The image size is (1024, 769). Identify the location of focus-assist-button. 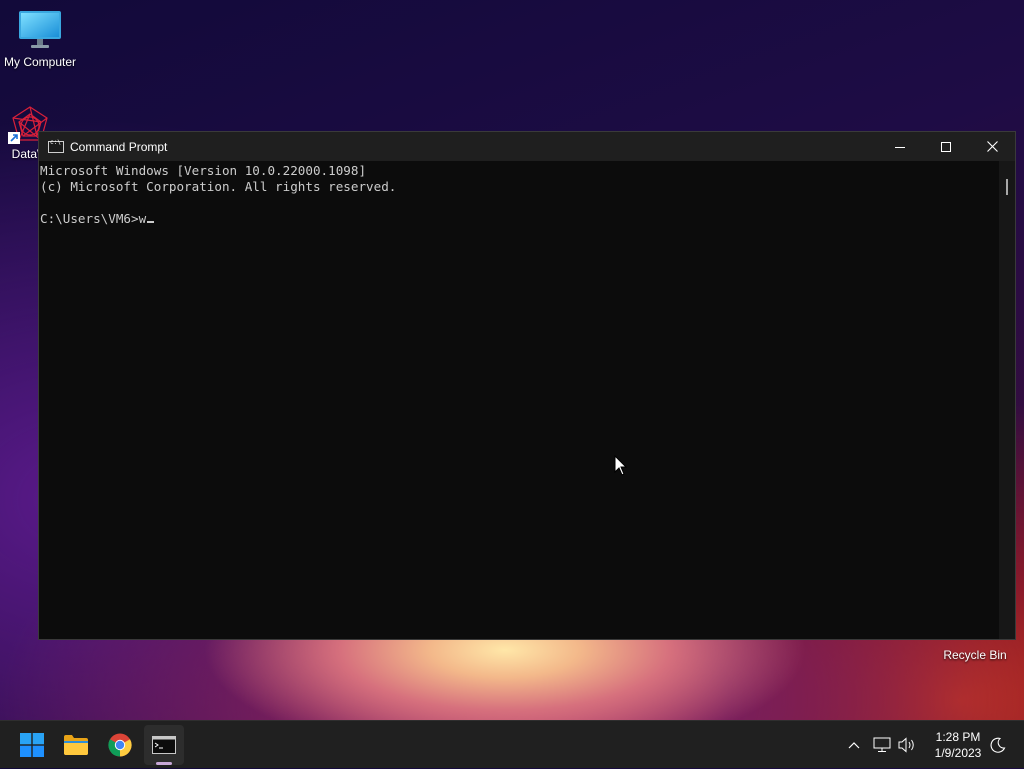
(998, 745).